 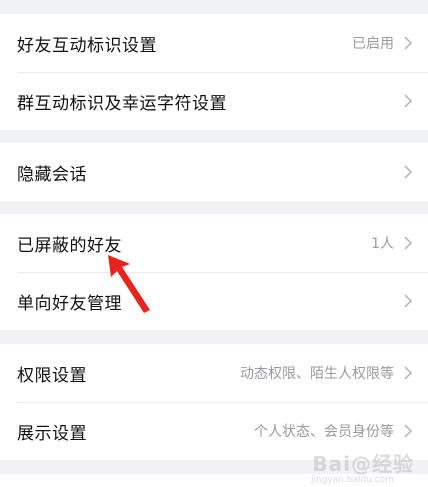 What do you see at coordinates (52, 433) in the screenshot?
I see `row-label: 展示设置` at bounding box center [52, 433].